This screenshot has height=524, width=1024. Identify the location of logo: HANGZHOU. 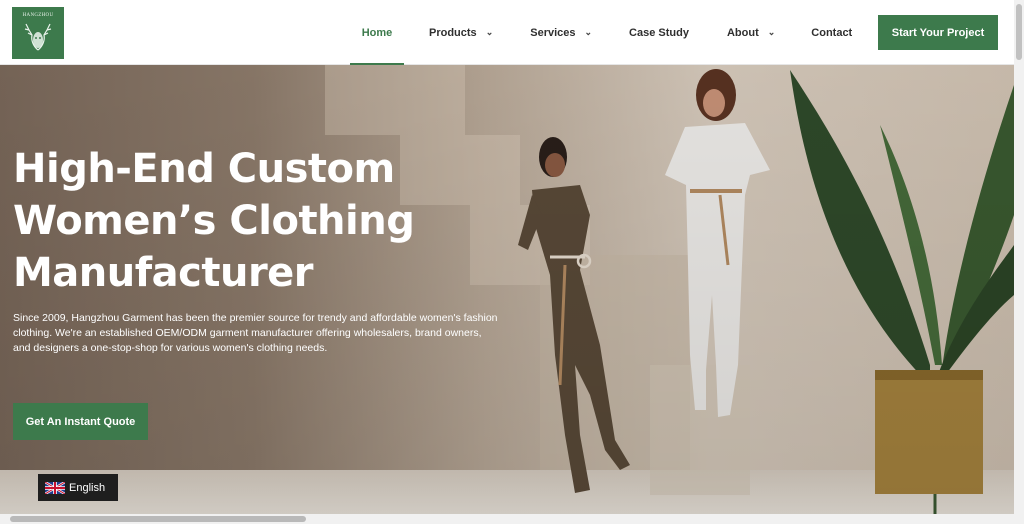
(38, 33).